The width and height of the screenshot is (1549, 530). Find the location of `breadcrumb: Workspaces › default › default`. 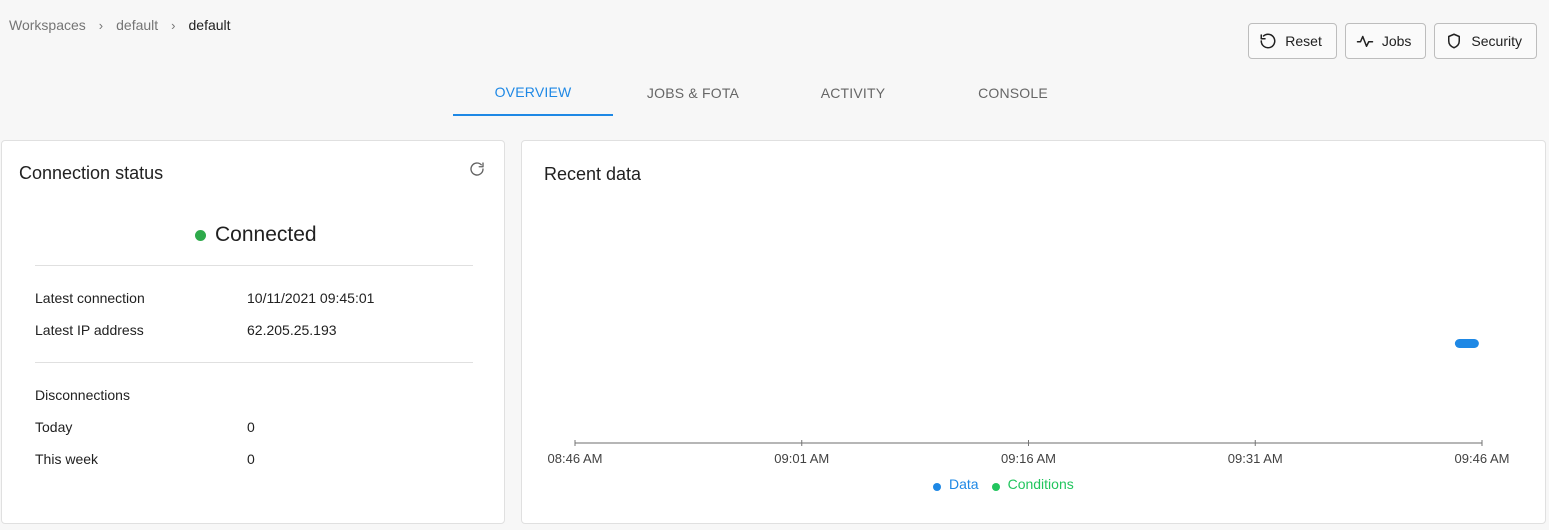

breadcrumb: Workspaces › default › default is located at coordinates (120, 25).